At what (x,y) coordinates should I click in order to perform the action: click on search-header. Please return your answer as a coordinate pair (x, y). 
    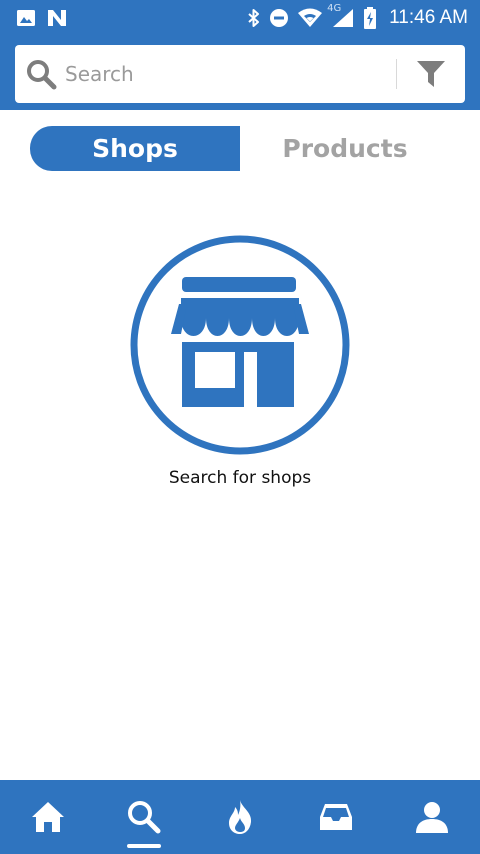
    Looking at the image, I should click on (240, 73).